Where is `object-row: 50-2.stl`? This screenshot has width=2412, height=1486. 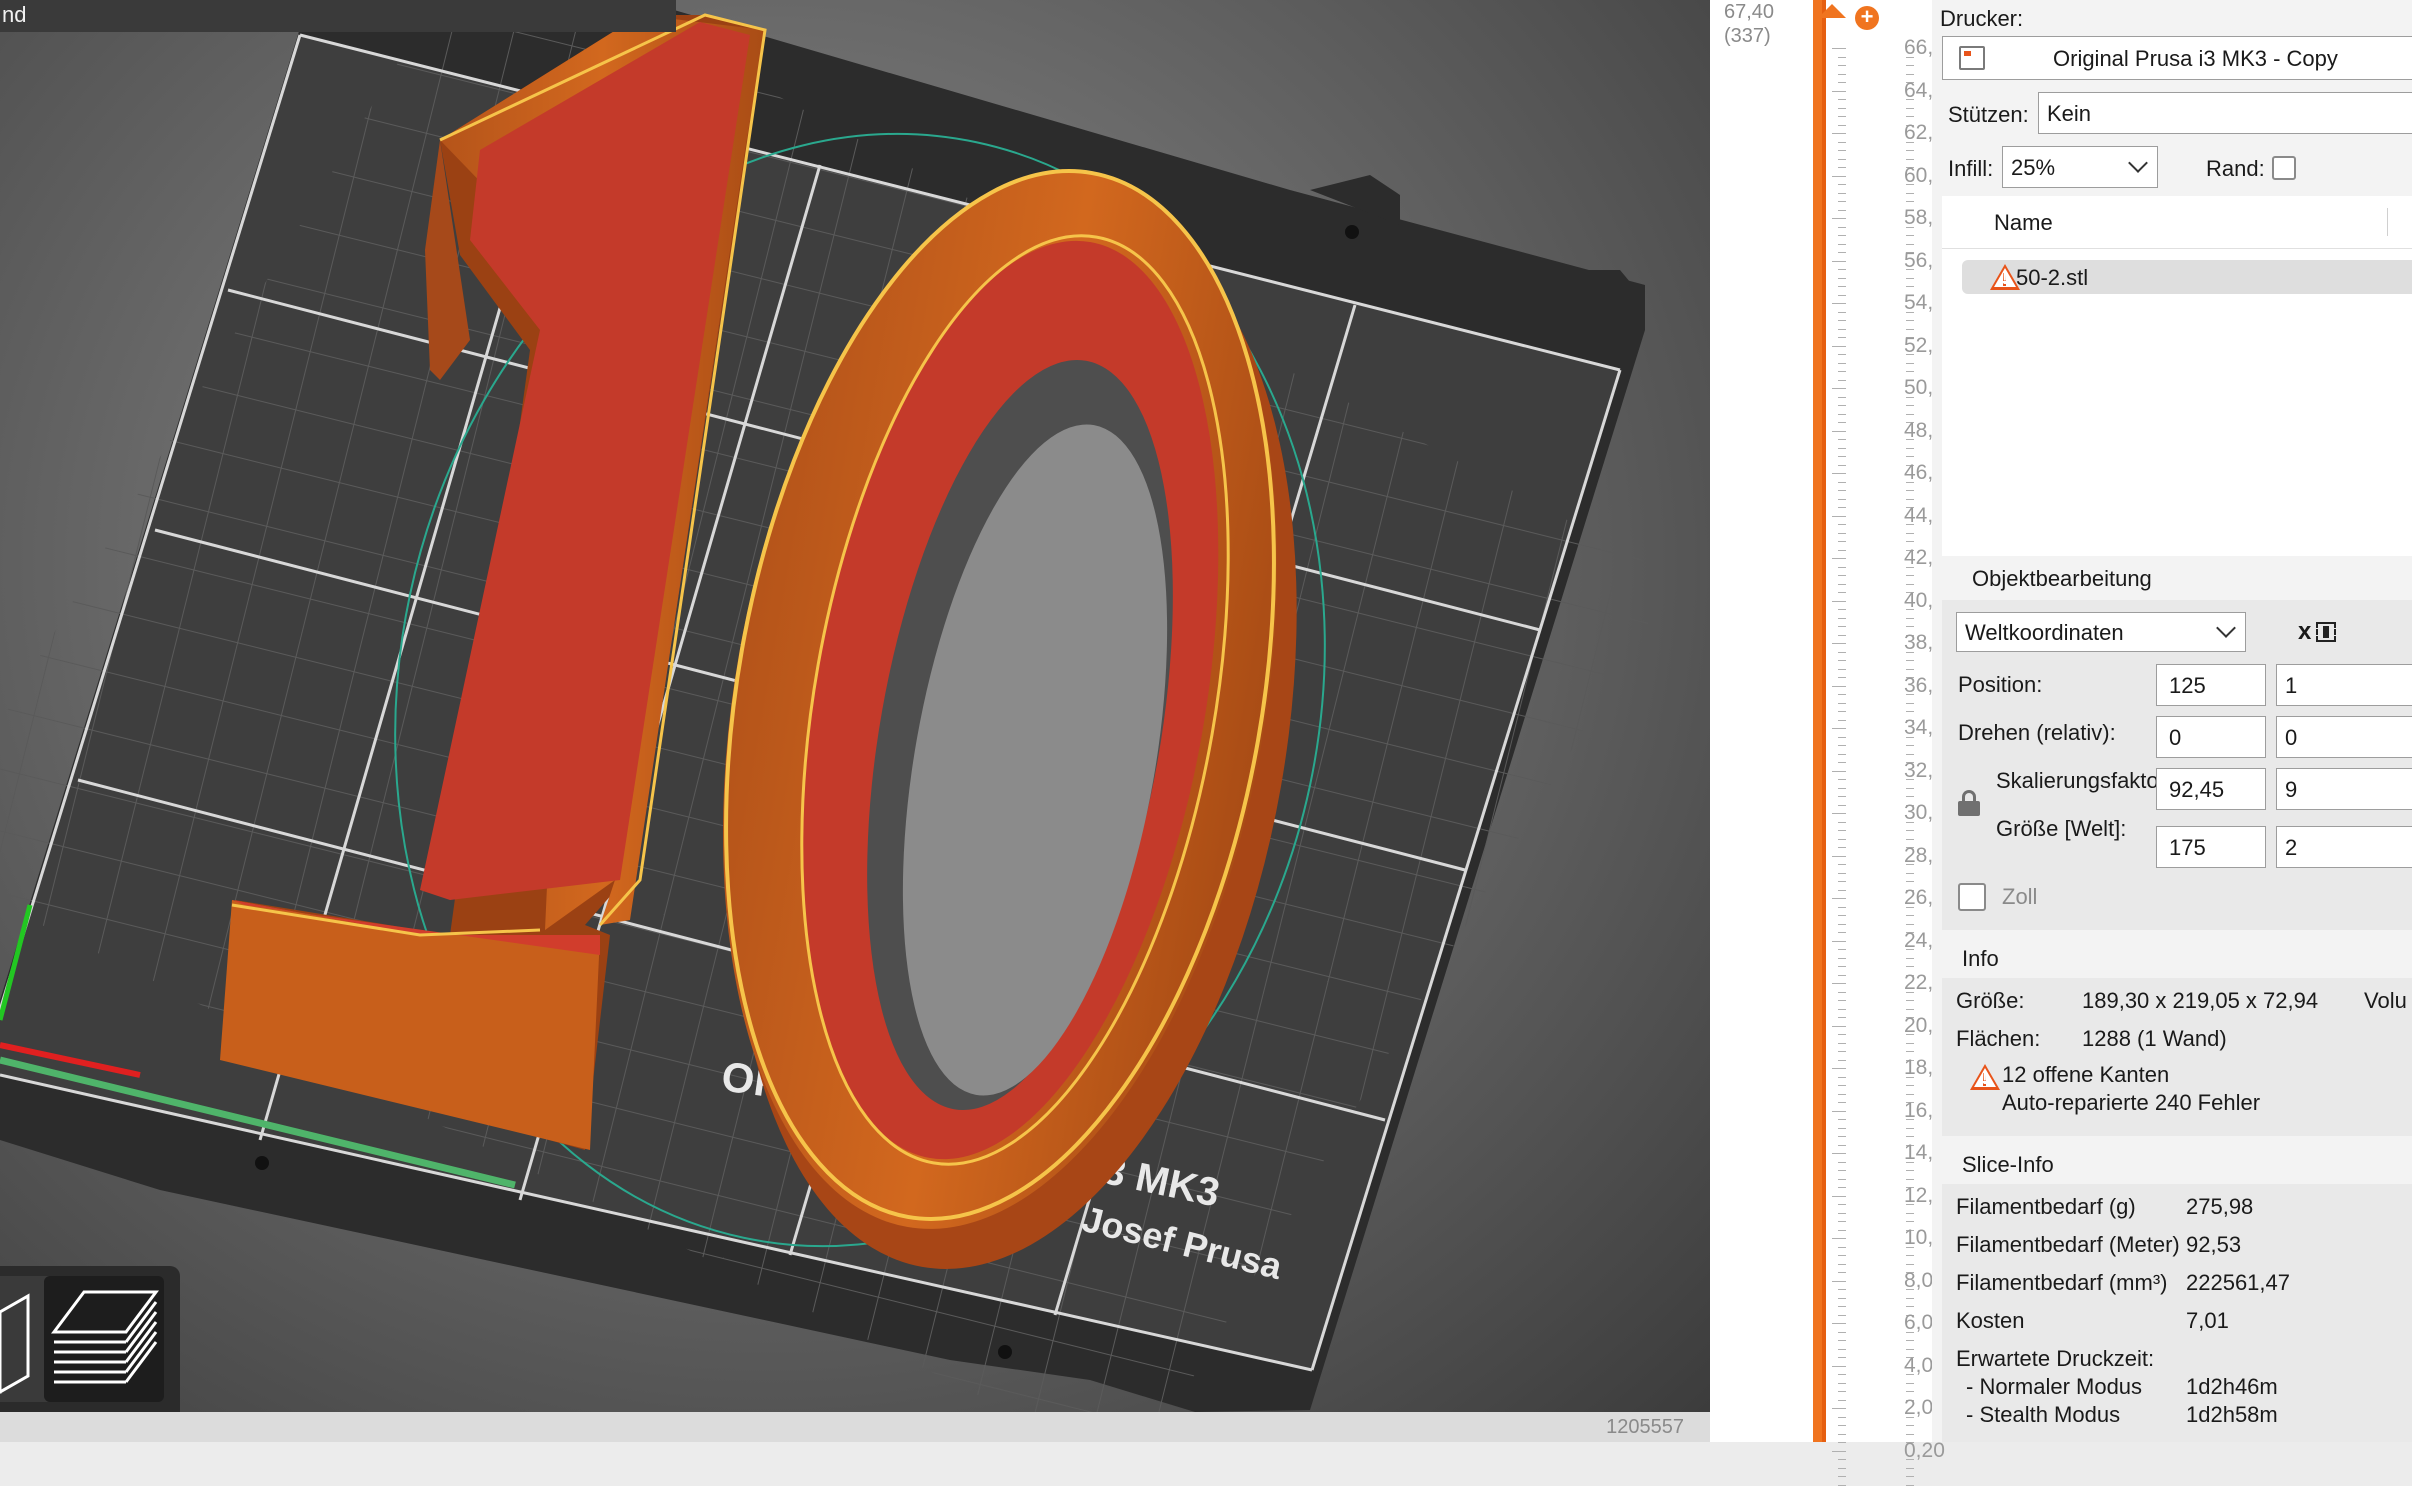
object-row: 50-2.stl is located at coordinates (2187, 277).